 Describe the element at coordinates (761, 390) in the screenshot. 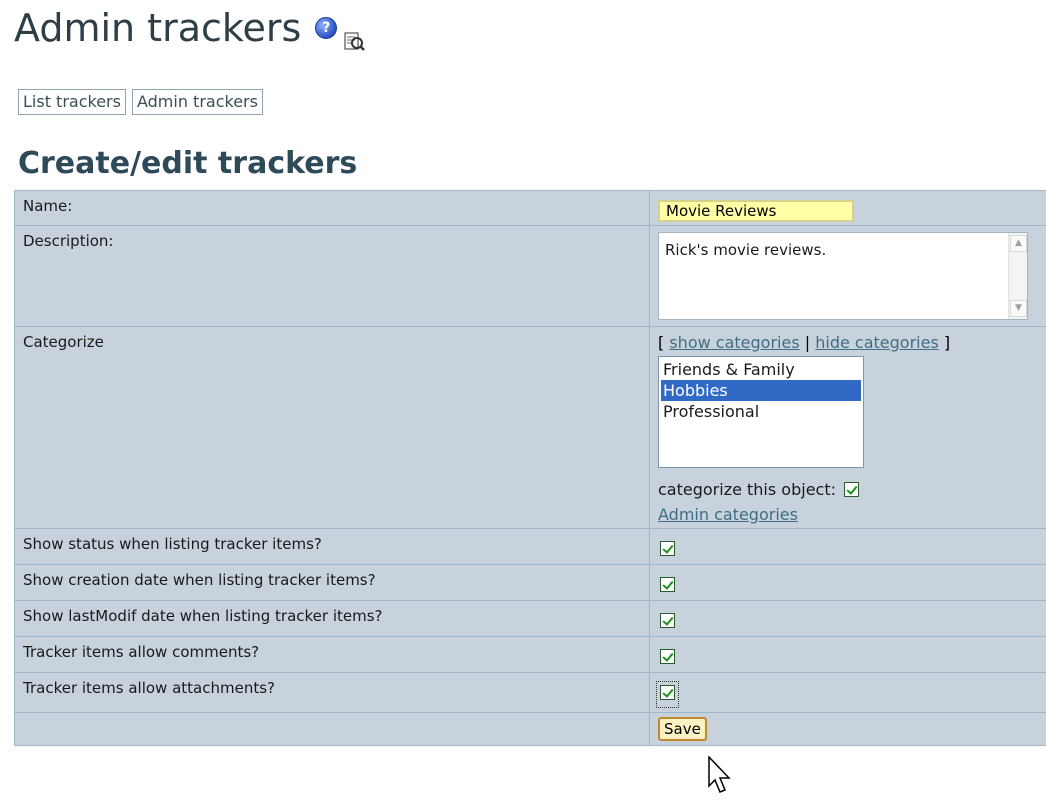

I see `category-option-selected: Hobbies` at that location.